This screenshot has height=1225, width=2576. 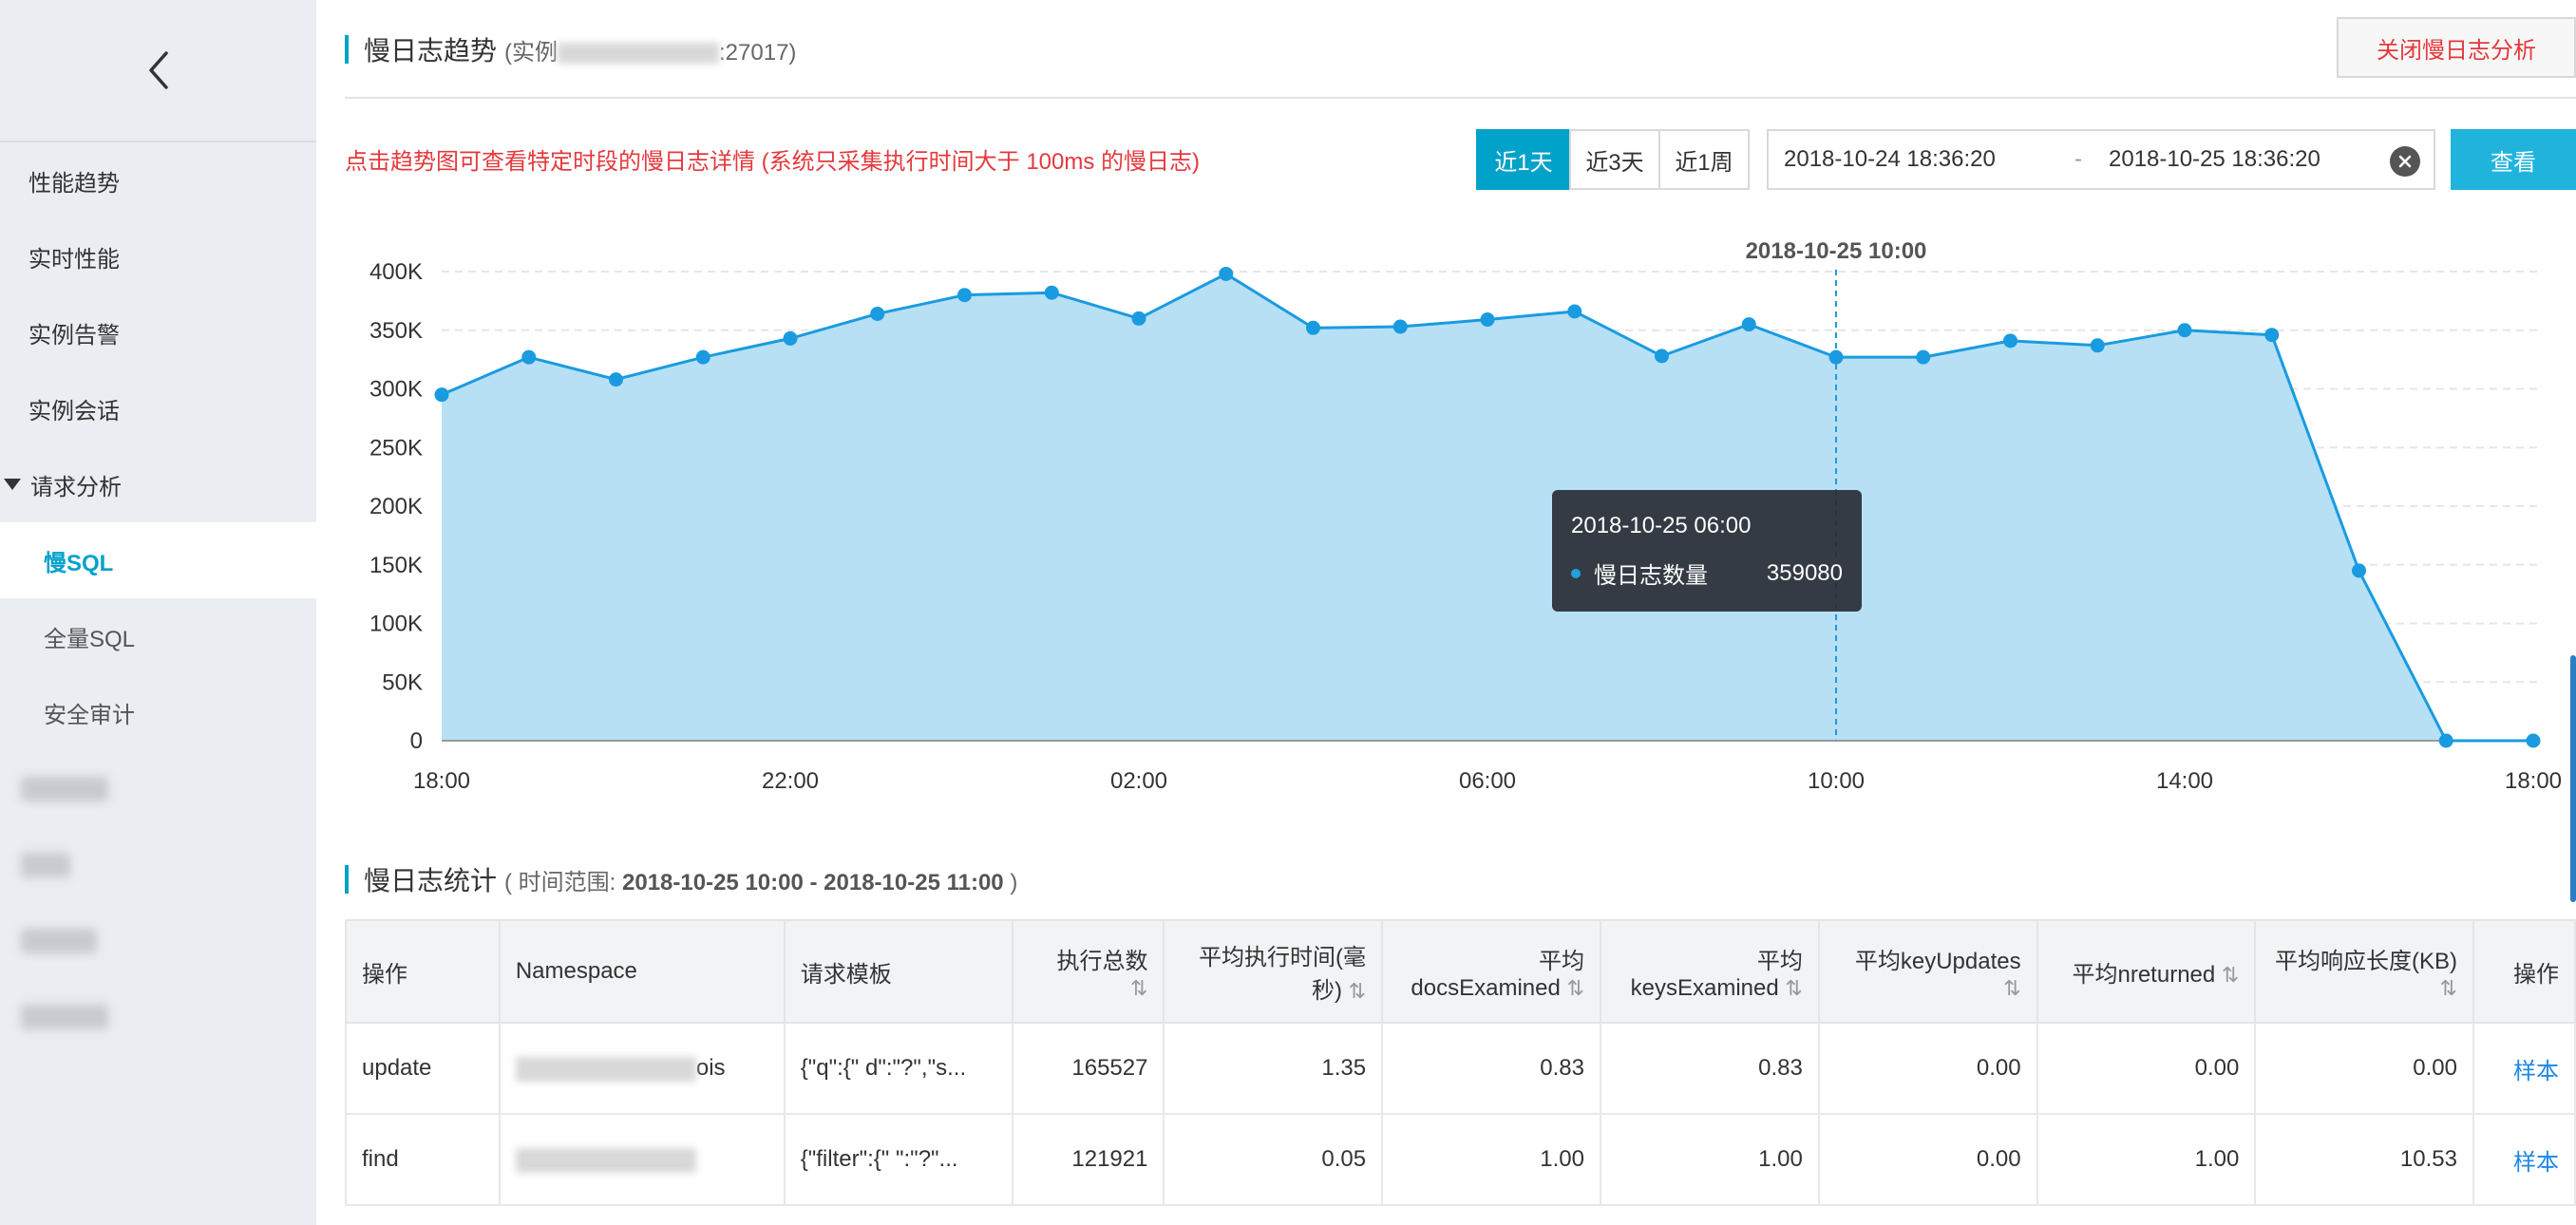 I want to click on tooltip-time: 2018-10-25 06:00, so click(x=1661, y=525).